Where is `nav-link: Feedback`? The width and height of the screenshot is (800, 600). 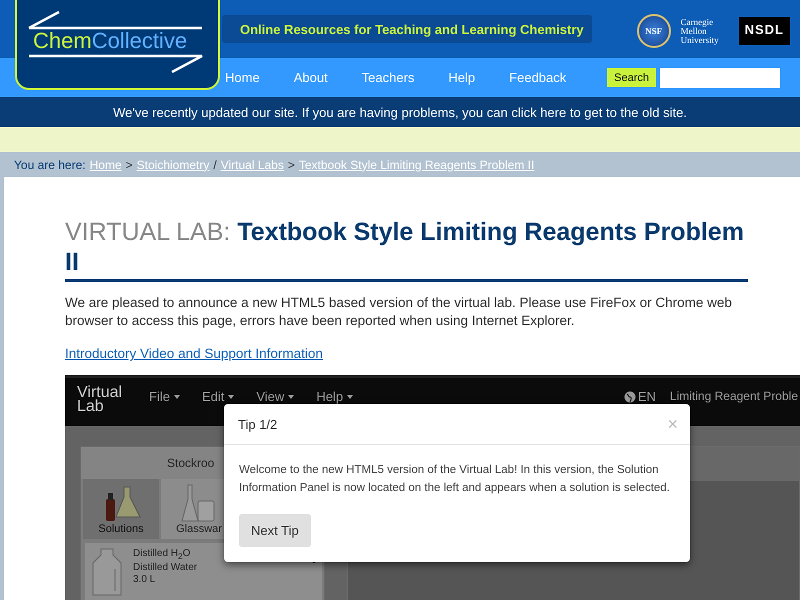
nav-link: Feedback is located at coordinates (537, 77).